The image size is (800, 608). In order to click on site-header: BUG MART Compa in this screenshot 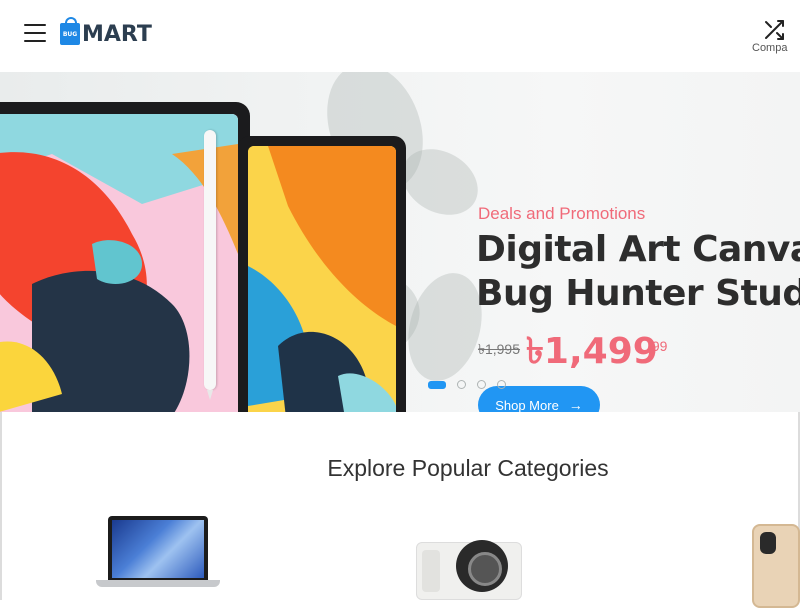, I will do `click(400, 36)`.